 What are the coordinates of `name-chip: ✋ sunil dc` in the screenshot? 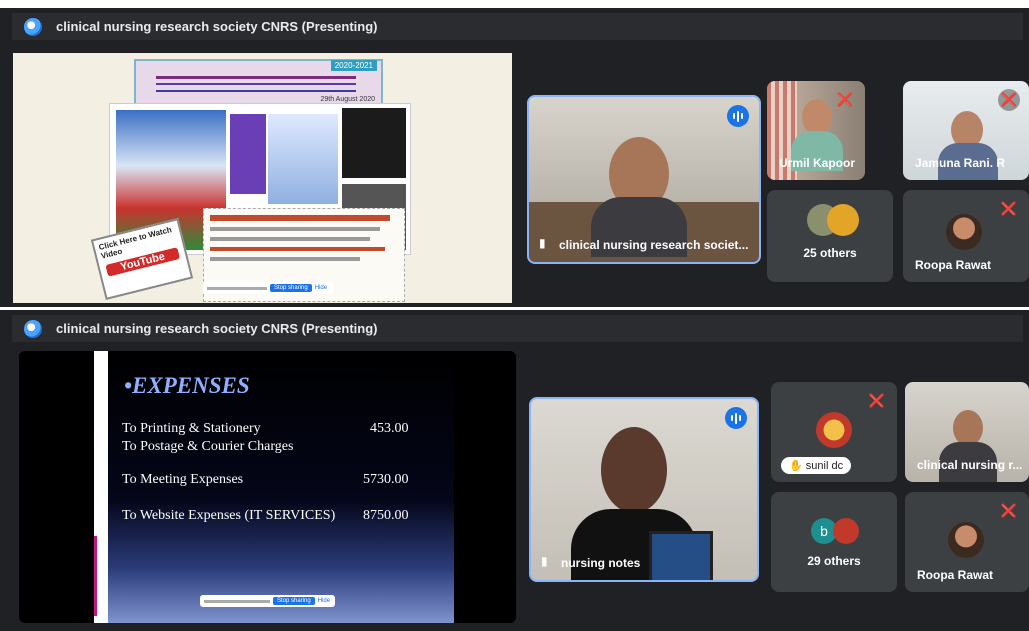 It's located at (816, 465).